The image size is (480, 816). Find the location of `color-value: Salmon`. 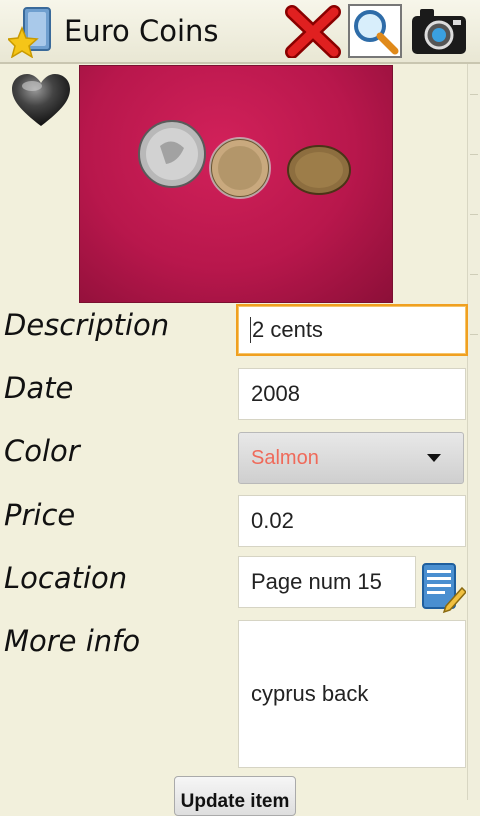

color-value: Salmon is located at coordinates (285, 457).